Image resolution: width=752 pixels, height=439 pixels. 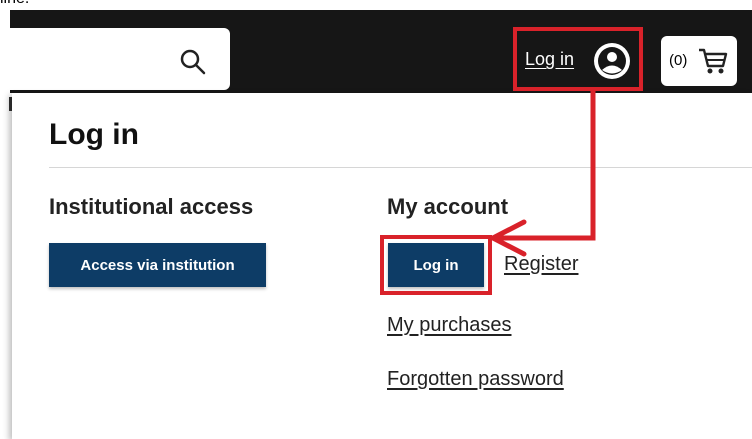 I want to click on annotation-arrow, so click(x=541, y=174).